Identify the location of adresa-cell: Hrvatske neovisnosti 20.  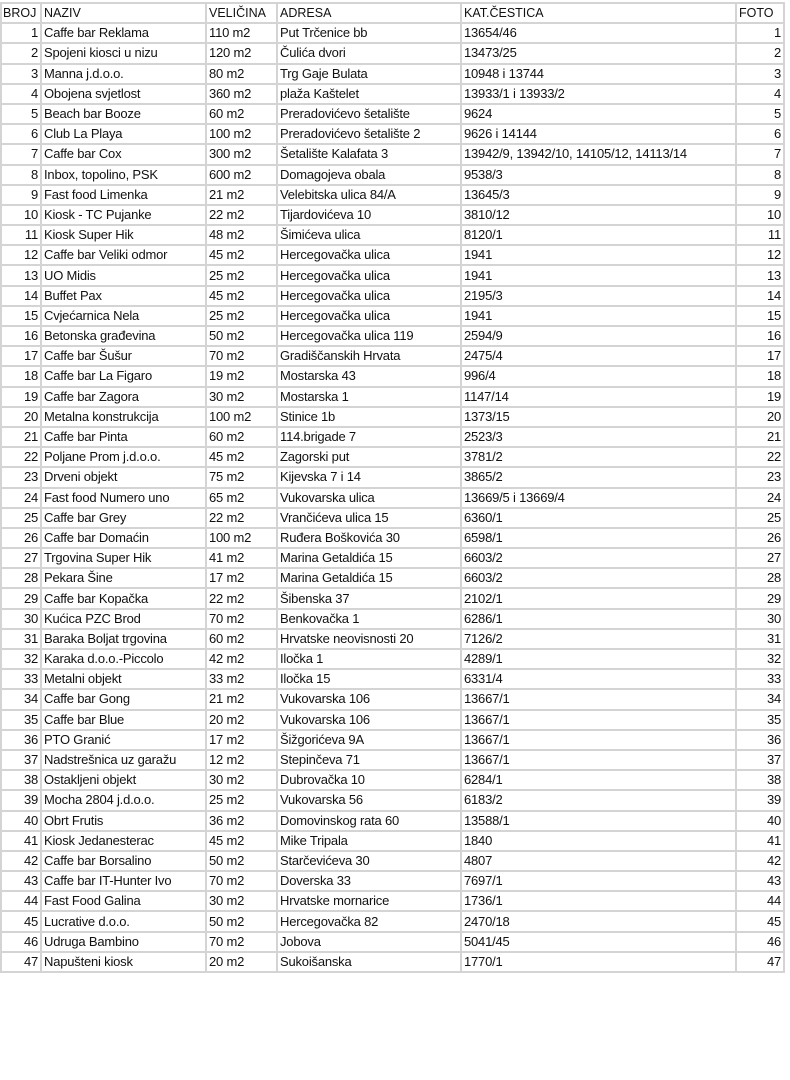
(369, 639).